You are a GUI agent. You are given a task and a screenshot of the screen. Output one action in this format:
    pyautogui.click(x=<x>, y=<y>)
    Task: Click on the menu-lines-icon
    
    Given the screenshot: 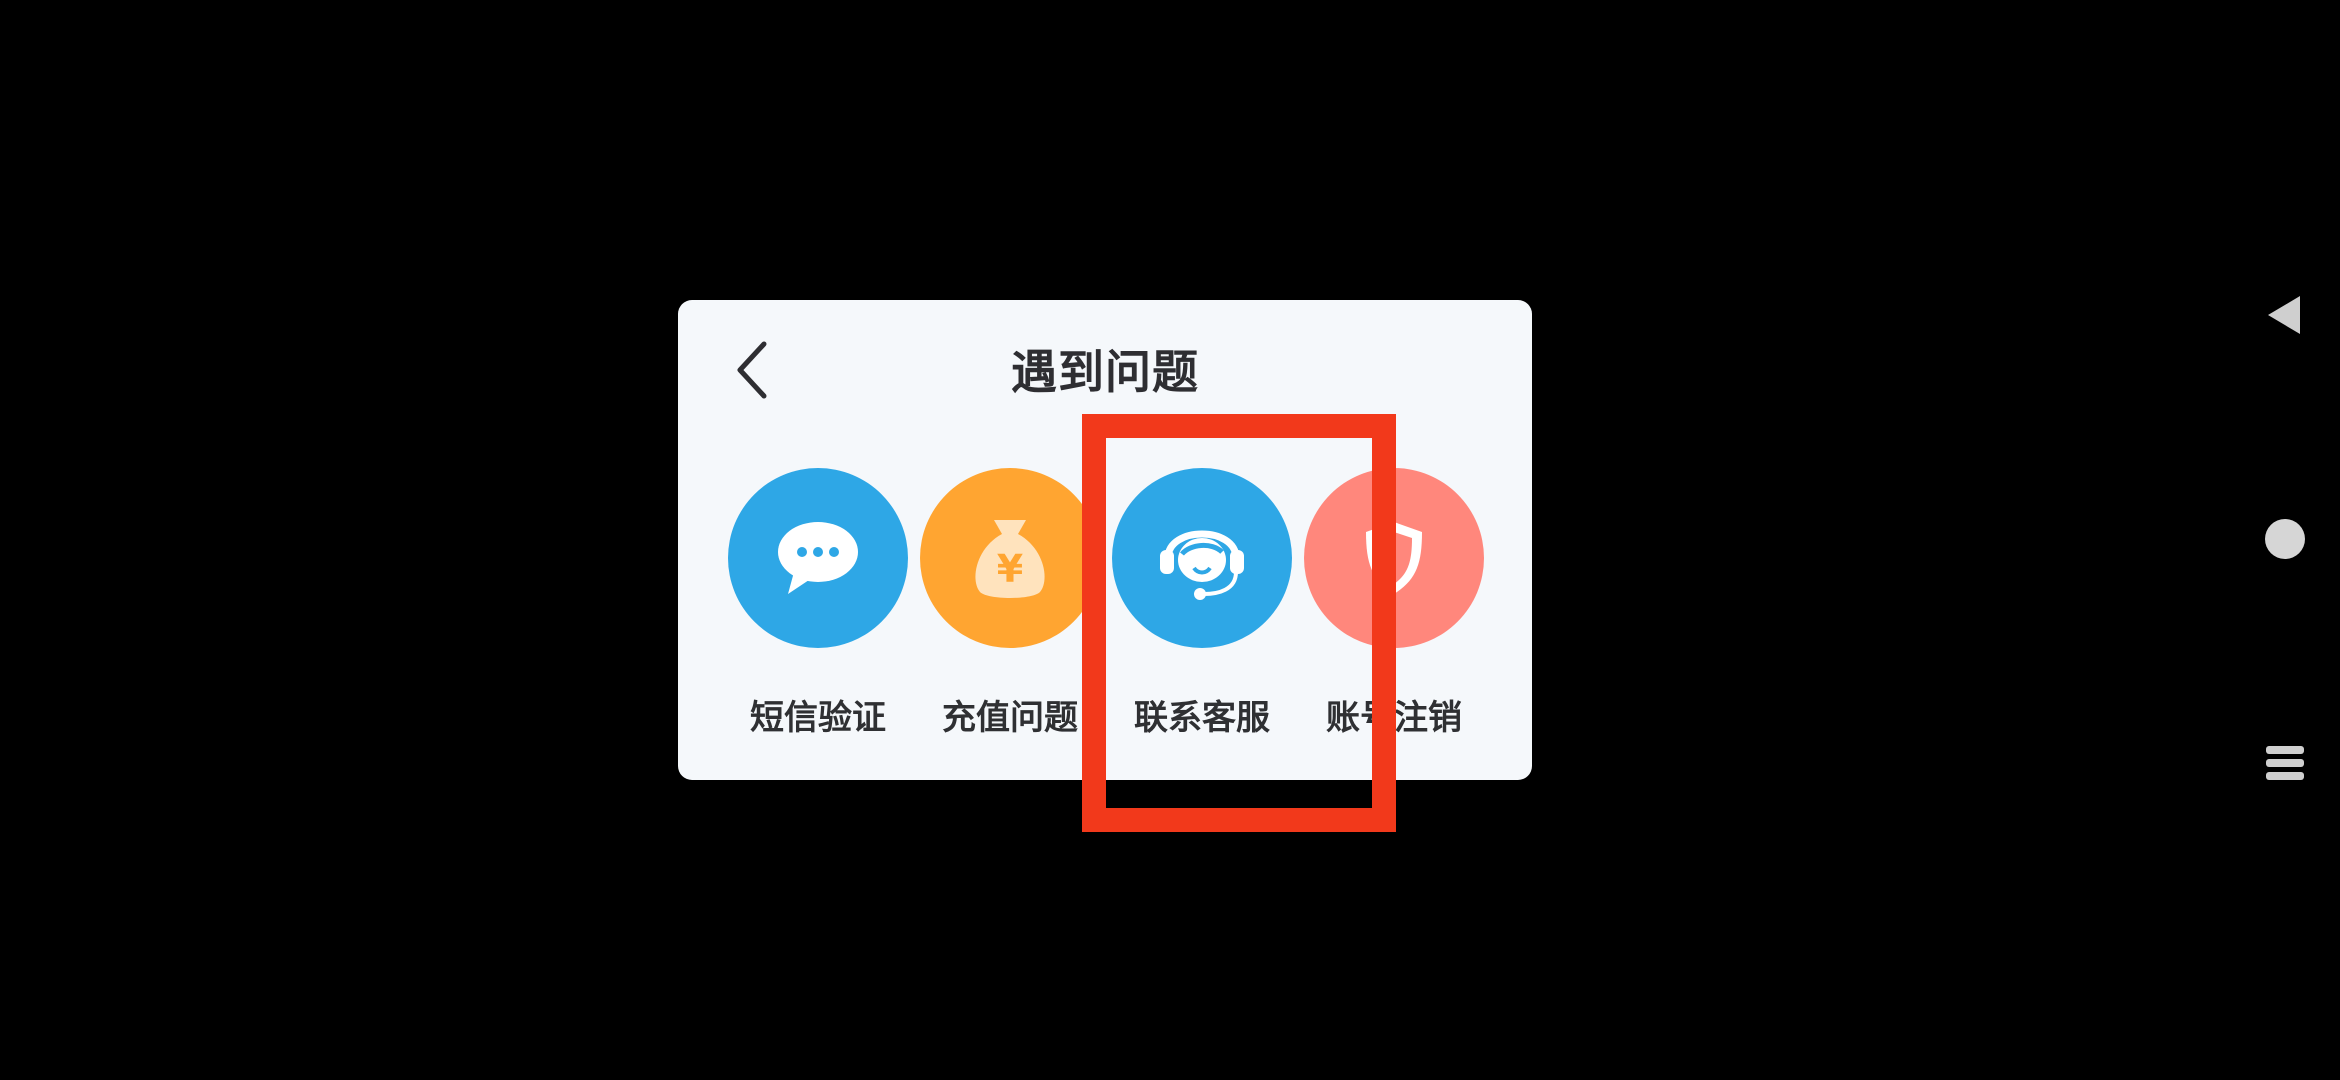 What is the action you would take?
    pyautogui.click(x=2285, y=763)
    